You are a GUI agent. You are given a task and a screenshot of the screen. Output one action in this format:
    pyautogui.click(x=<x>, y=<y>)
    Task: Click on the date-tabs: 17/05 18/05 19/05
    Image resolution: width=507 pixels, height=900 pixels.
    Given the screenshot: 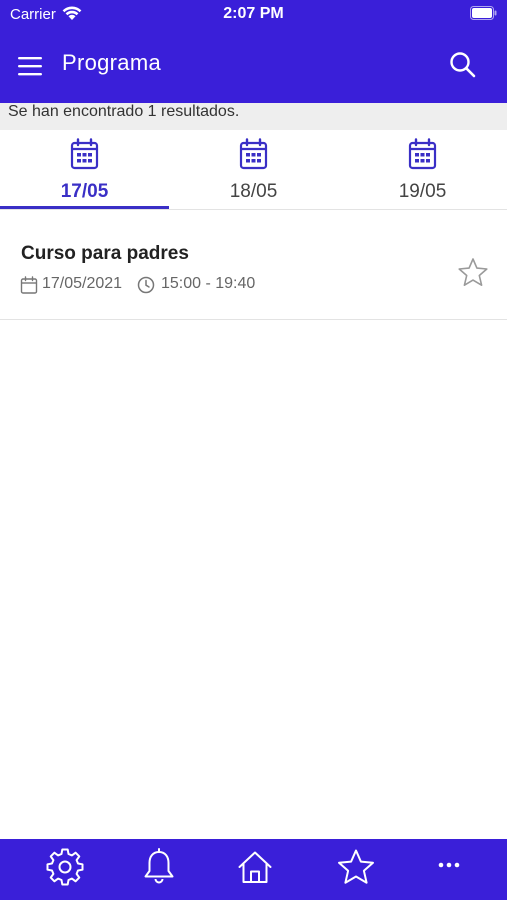 What is the action you would take?
    pyautogui.click(x=253, y=170)
    